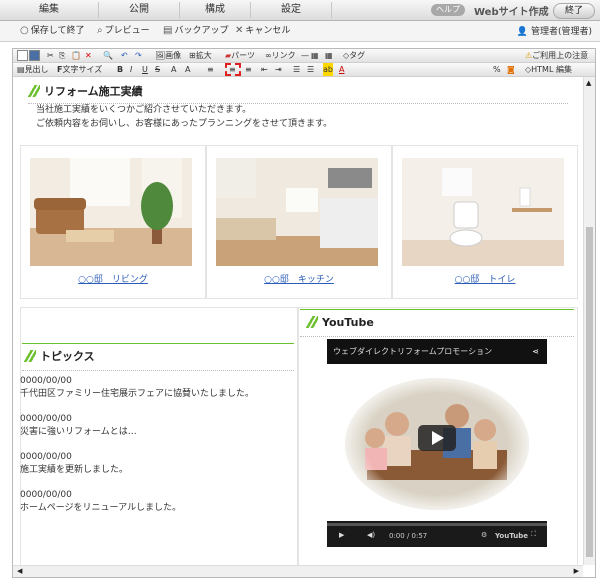 The height and width of the screenshot is (581, 600). Describe the element at coordinates (264, 69) in the screenshot. I see `outdent-icon: ⇤` at that location.